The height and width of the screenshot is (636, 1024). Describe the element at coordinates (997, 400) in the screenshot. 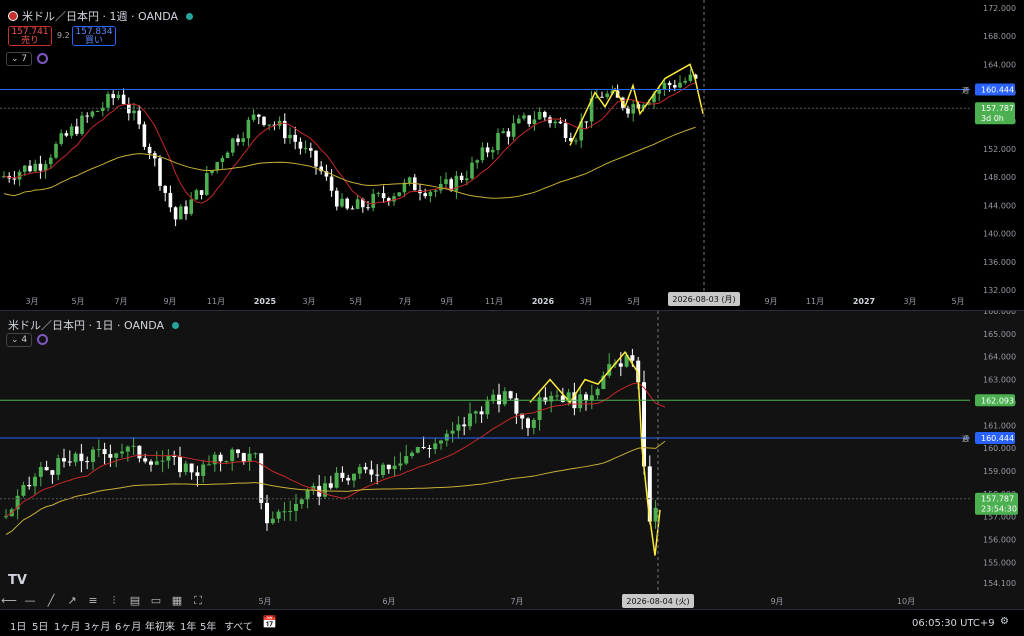

I see `green-line-price: 162.093` at that location.